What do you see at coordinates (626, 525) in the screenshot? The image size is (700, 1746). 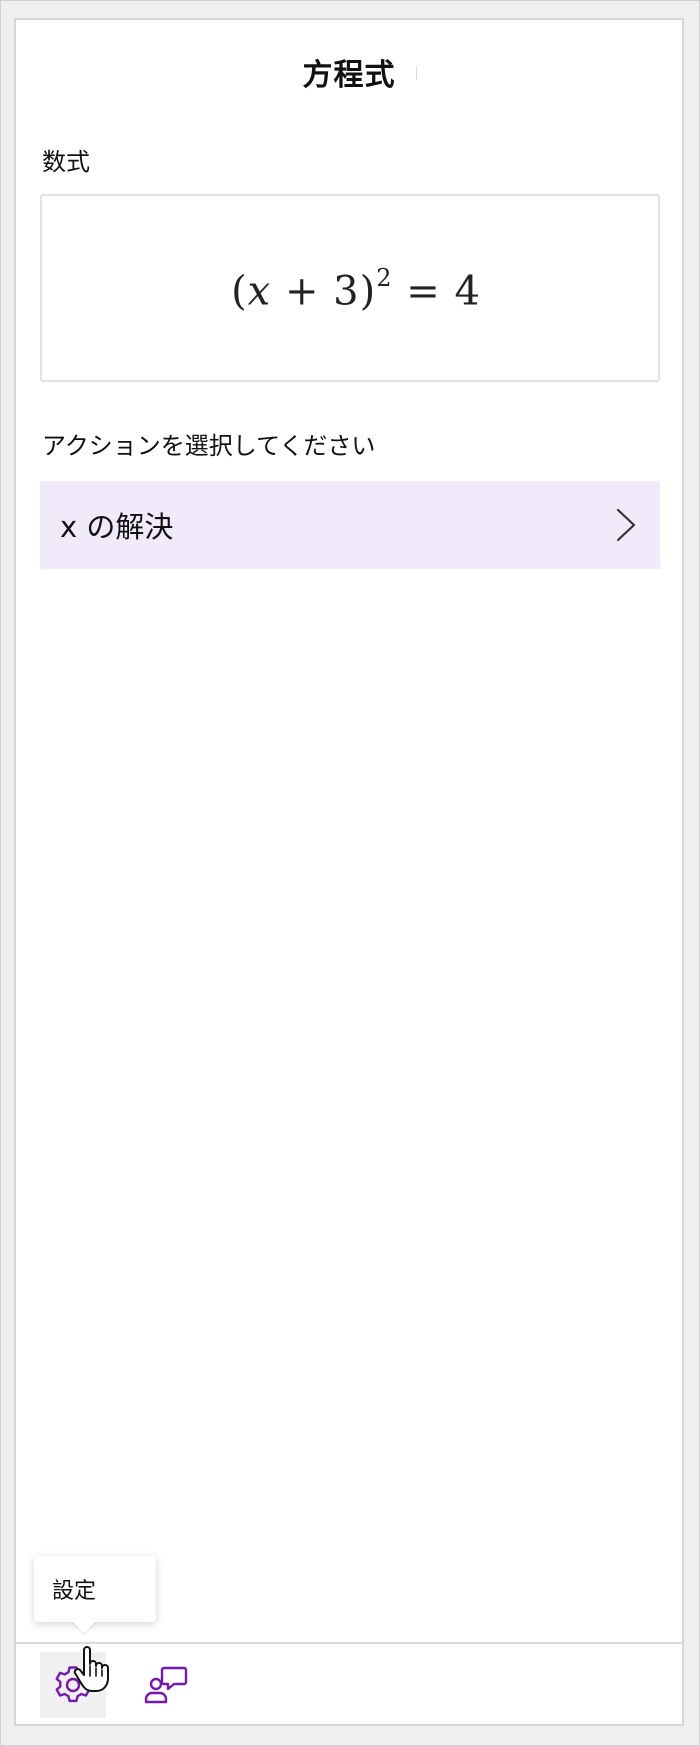 I see `chevron-right-icon` at bounding box center [626, 525].